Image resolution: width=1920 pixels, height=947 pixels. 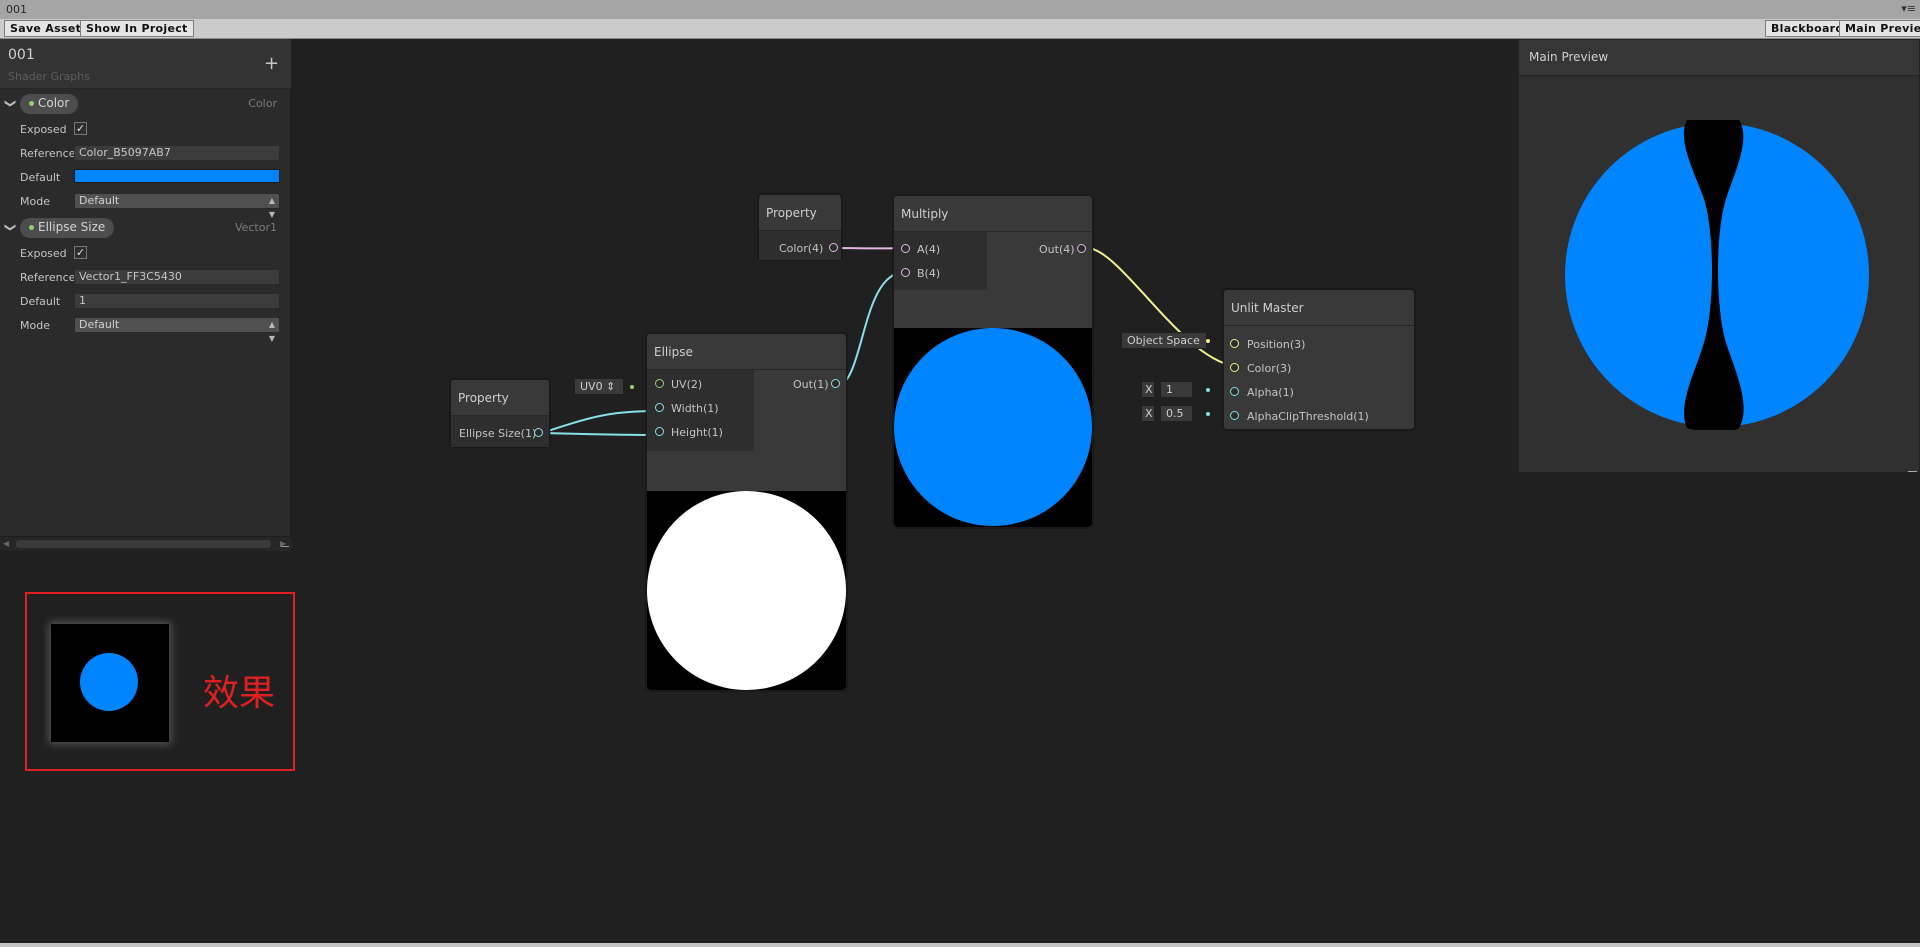 I want to click on default-value-field: 1, so click(x=177, y=301).